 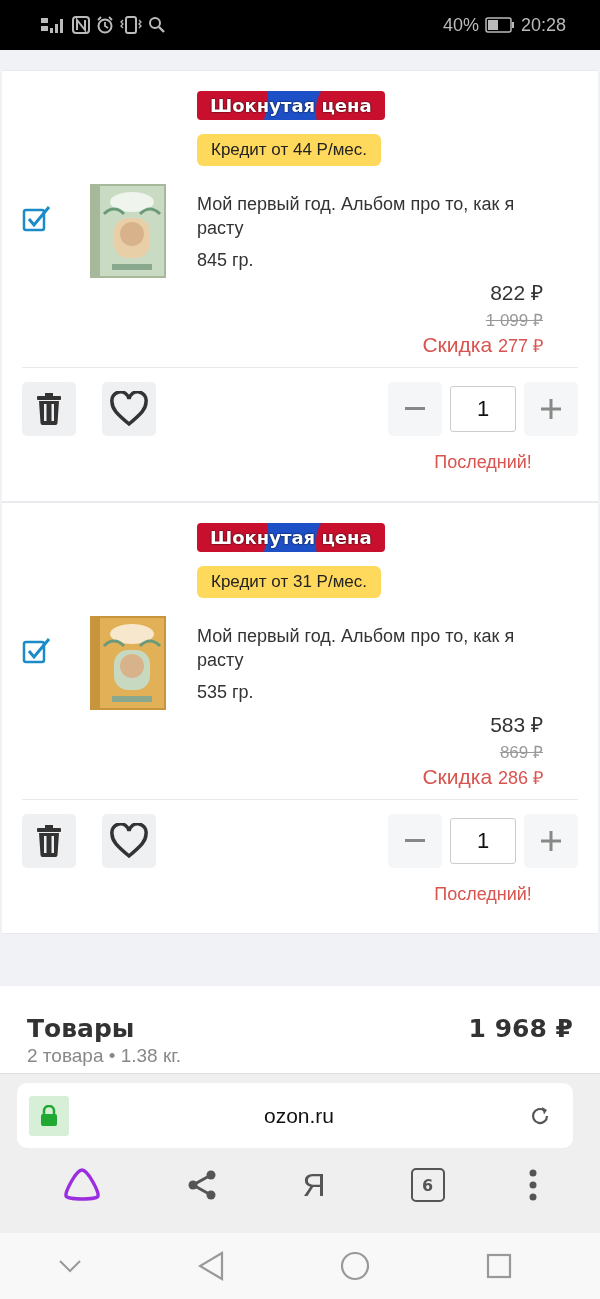 What do you see at coordinates (289, 150) in the screenshot?
I see `credit-badge: Кредит от 44 Р/мес.` at bounding box center [289, 150].